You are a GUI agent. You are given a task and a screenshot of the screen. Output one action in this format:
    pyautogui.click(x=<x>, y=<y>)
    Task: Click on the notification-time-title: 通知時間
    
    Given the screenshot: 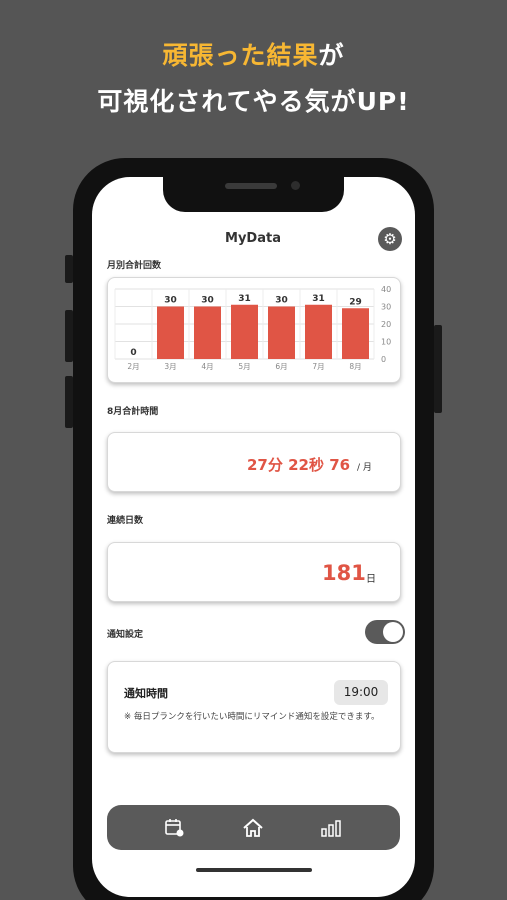 What is the action you would take?
    pyautogui.click(x=146, y=693)
    